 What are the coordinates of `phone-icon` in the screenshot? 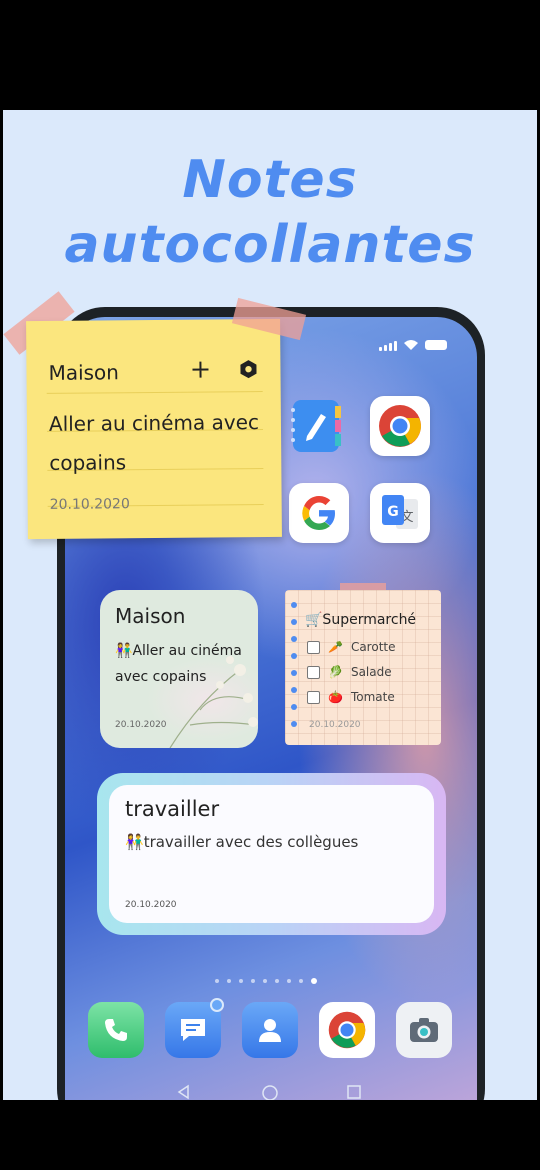 It's located at (116, 1030).